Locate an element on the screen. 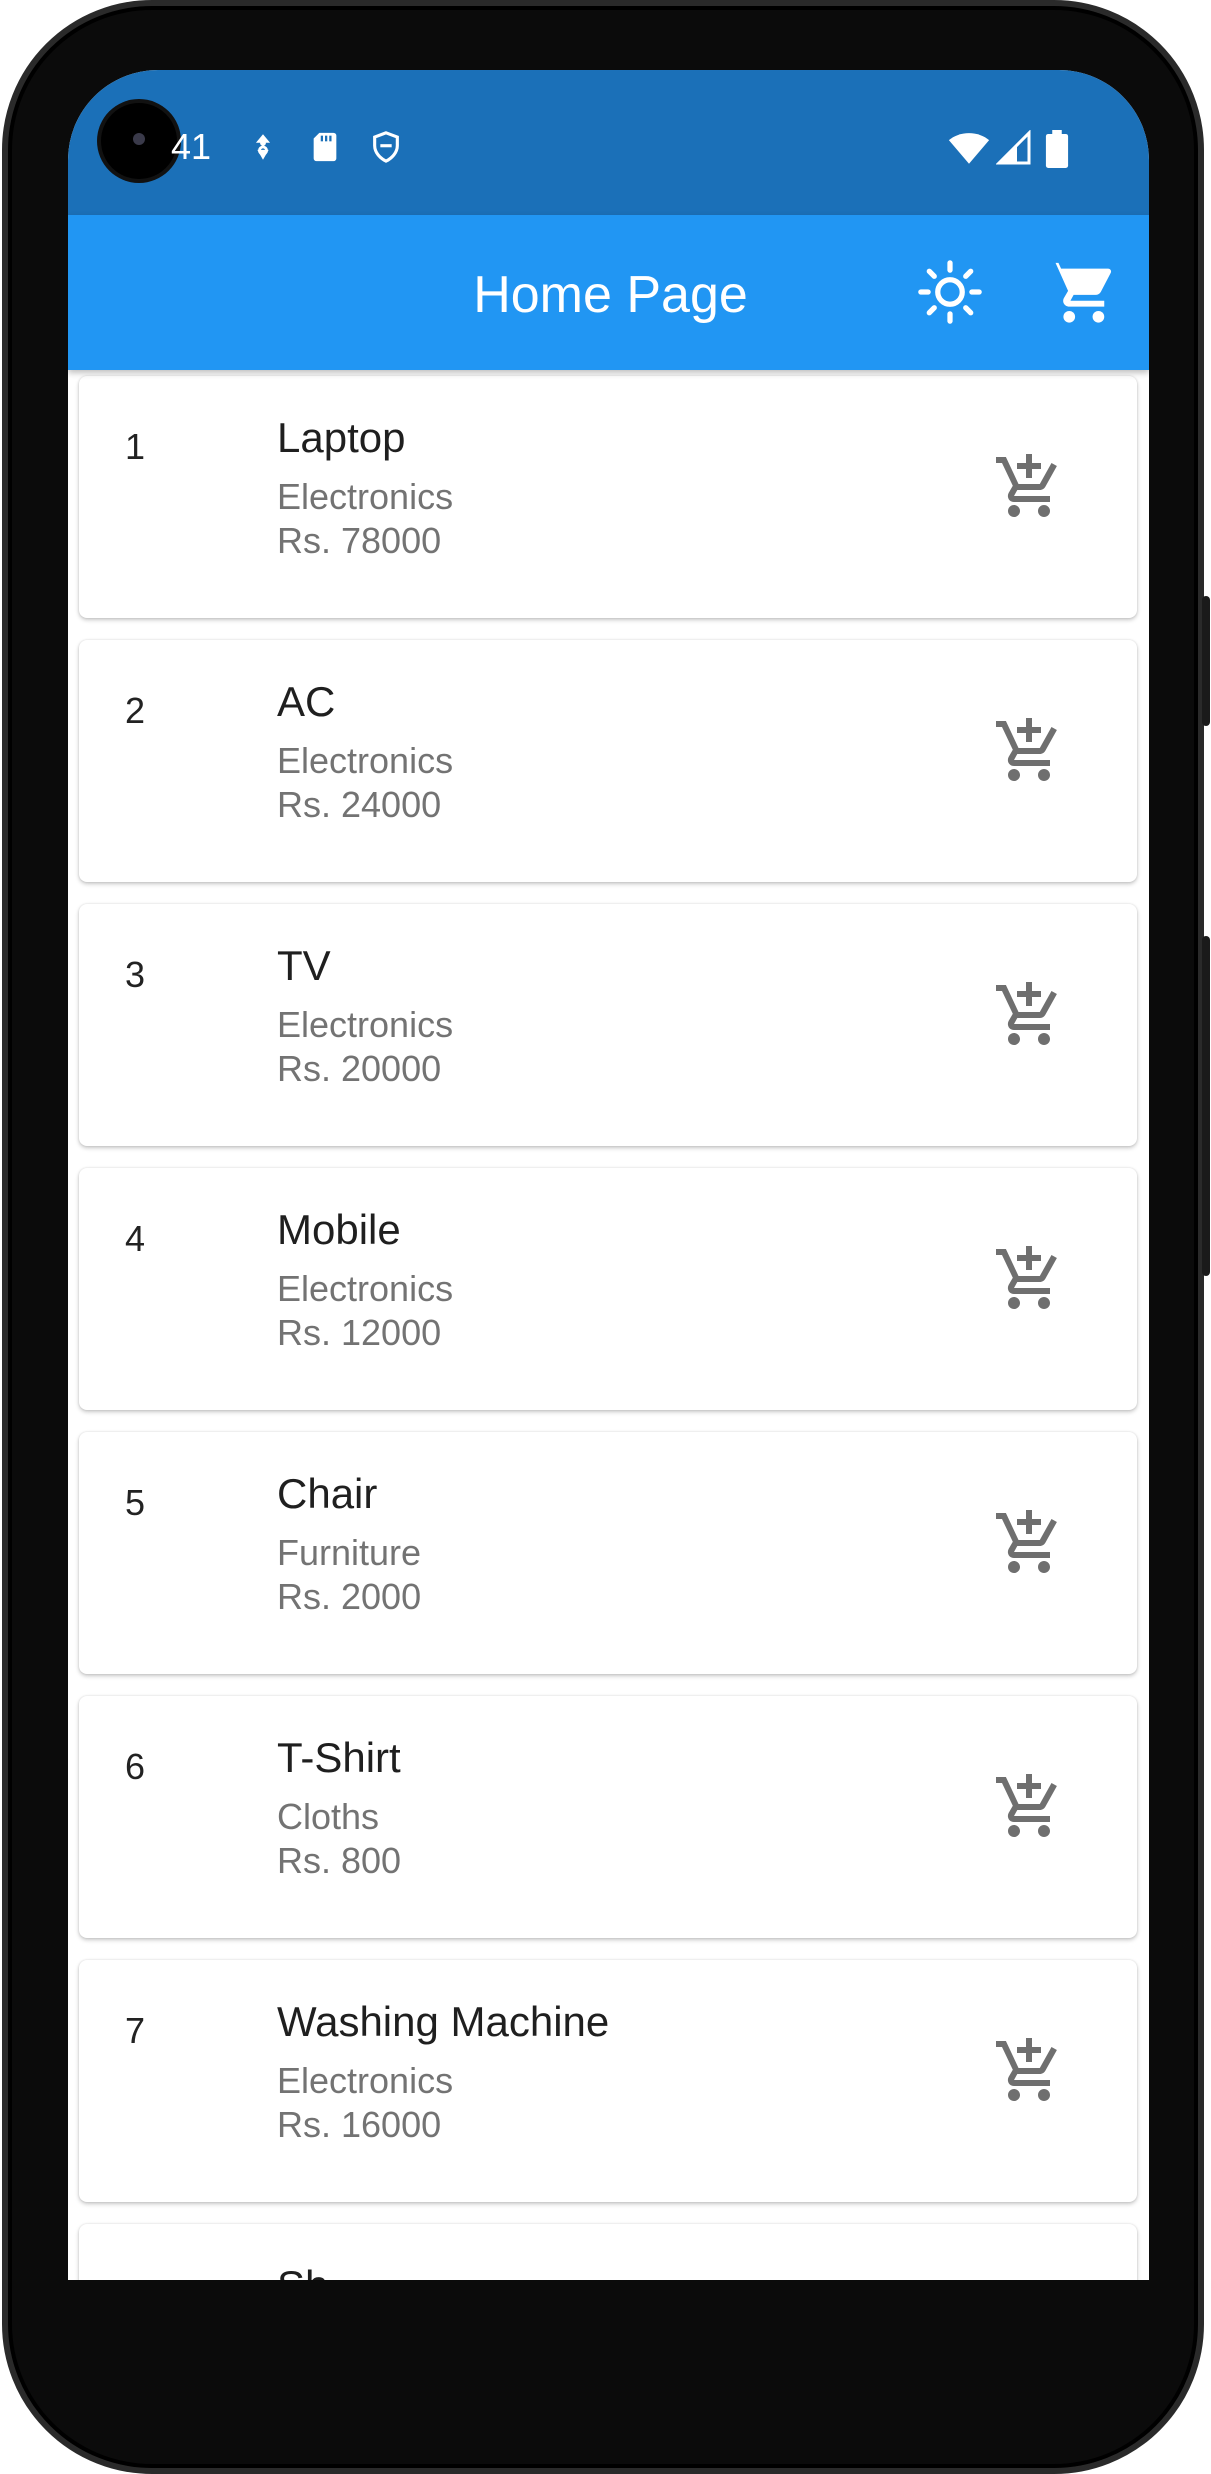  product-index: 5 is located at coordinates (135, 1502).